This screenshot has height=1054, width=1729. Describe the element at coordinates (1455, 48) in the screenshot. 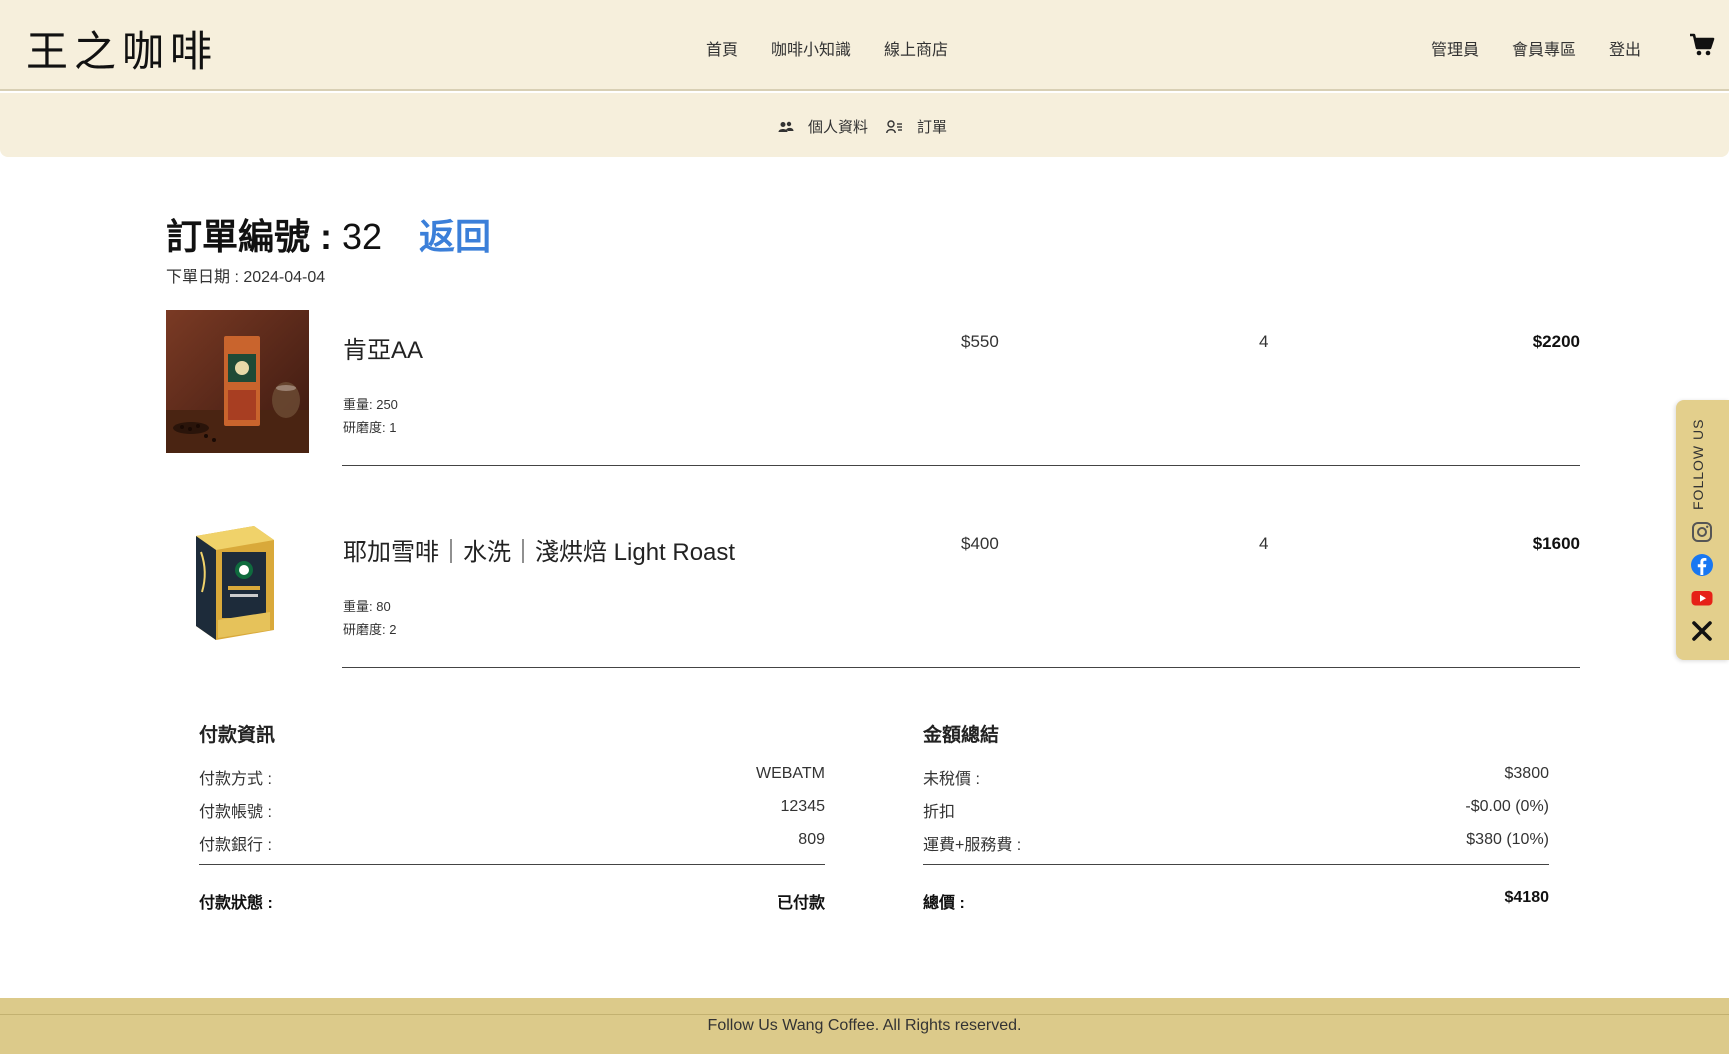

I see `nav-admin: 管理員` at that location.